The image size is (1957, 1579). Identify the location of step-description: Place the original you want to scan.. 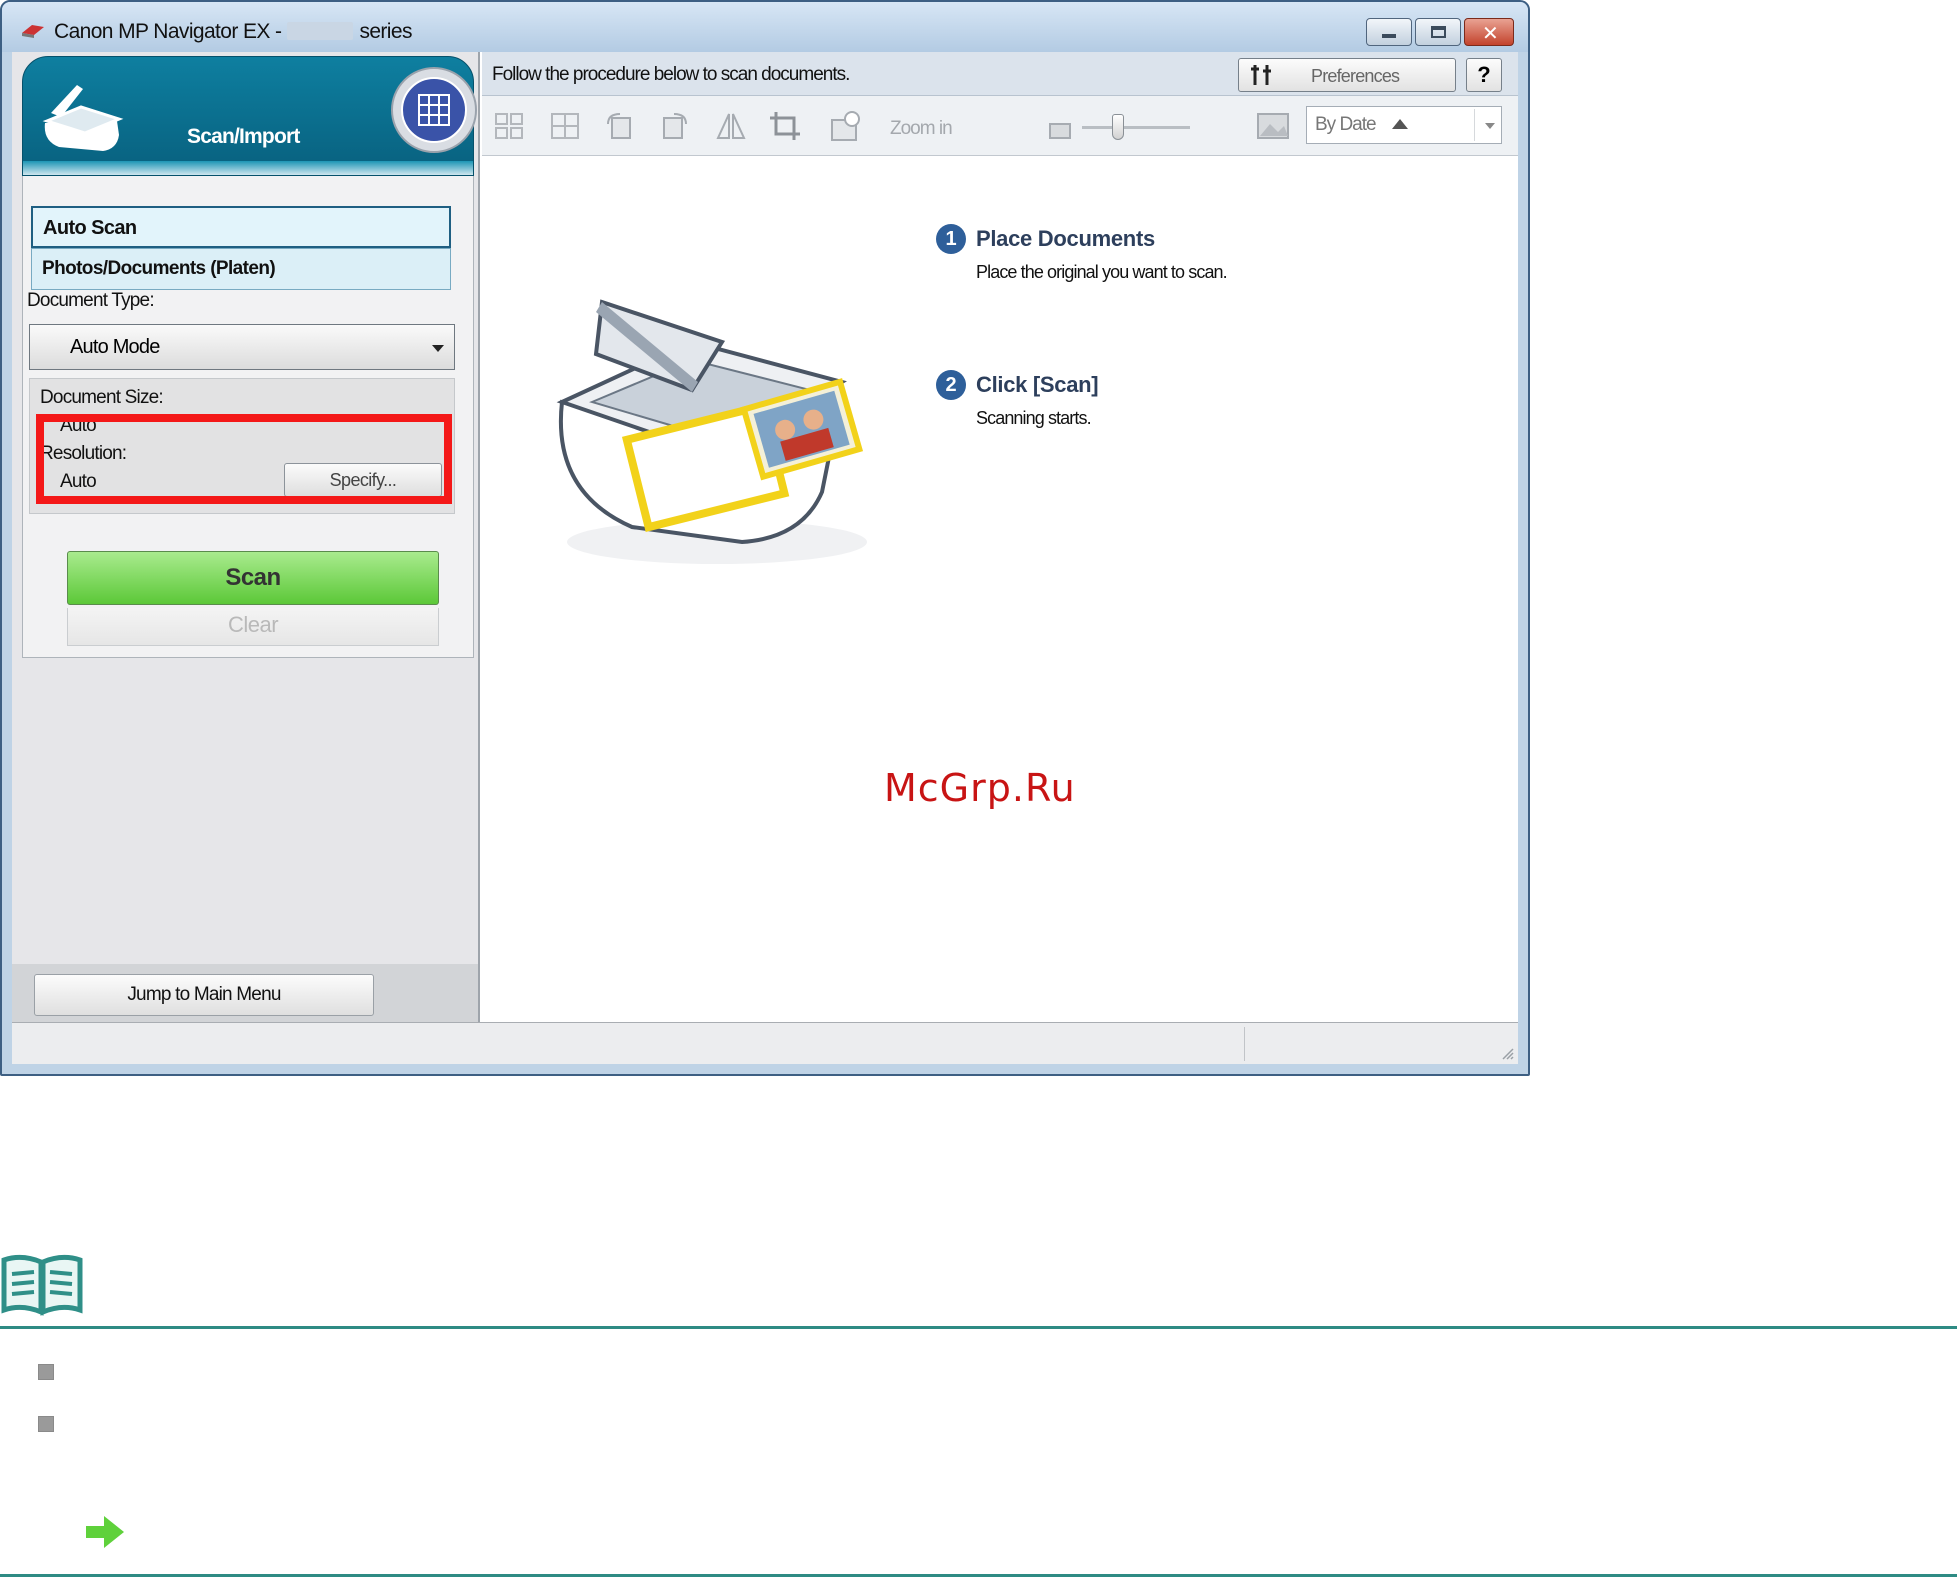
(1102, 272).